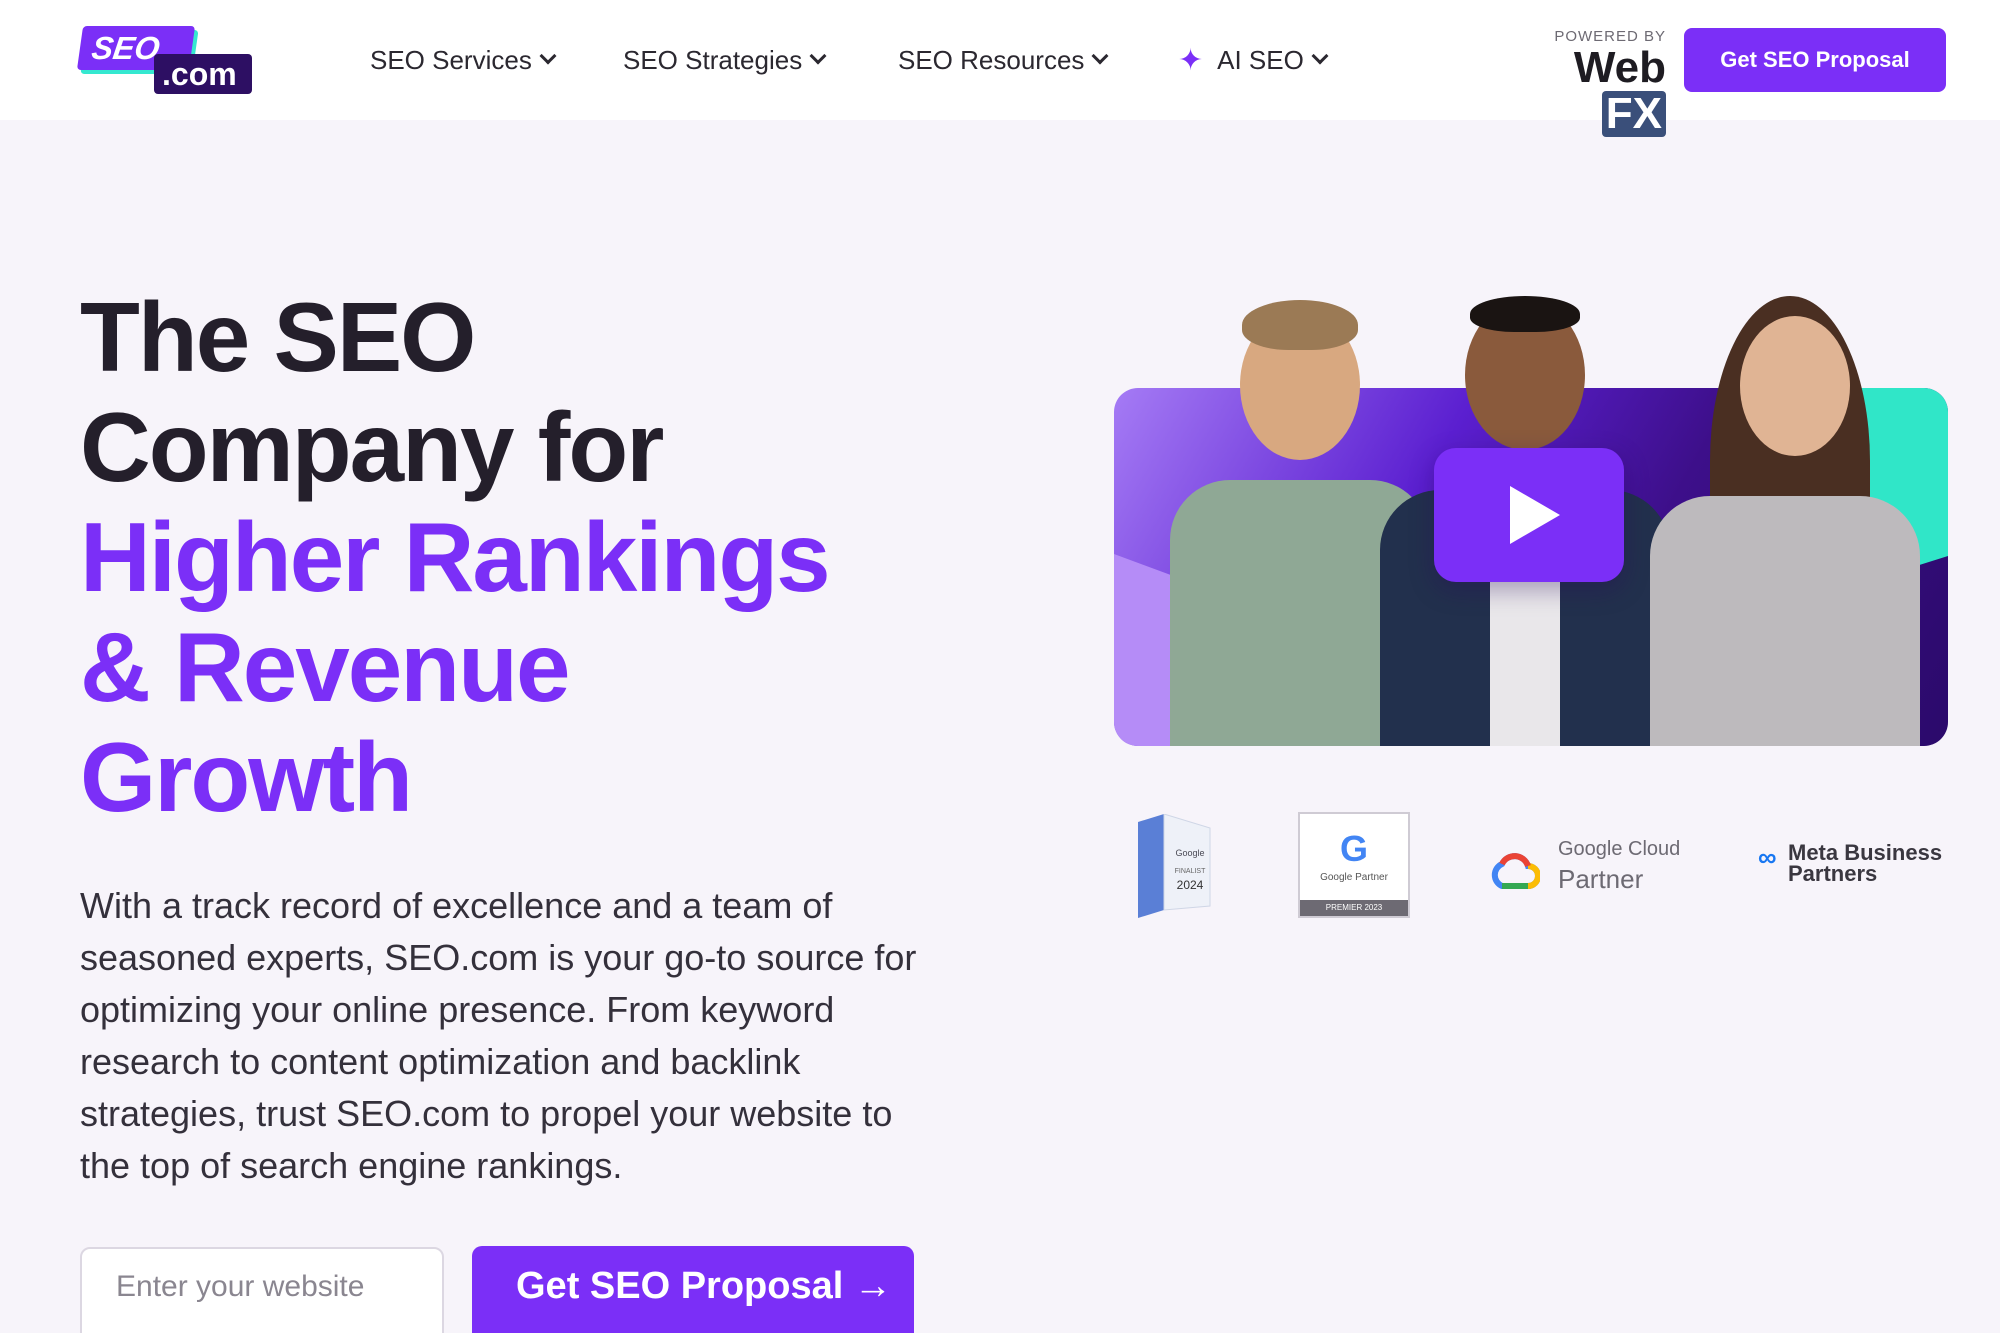 This screenshot has width=2000, height=1333. Describe the element at coordinates (1535, 515) in the screenshot. I see `play-icon` at that location.